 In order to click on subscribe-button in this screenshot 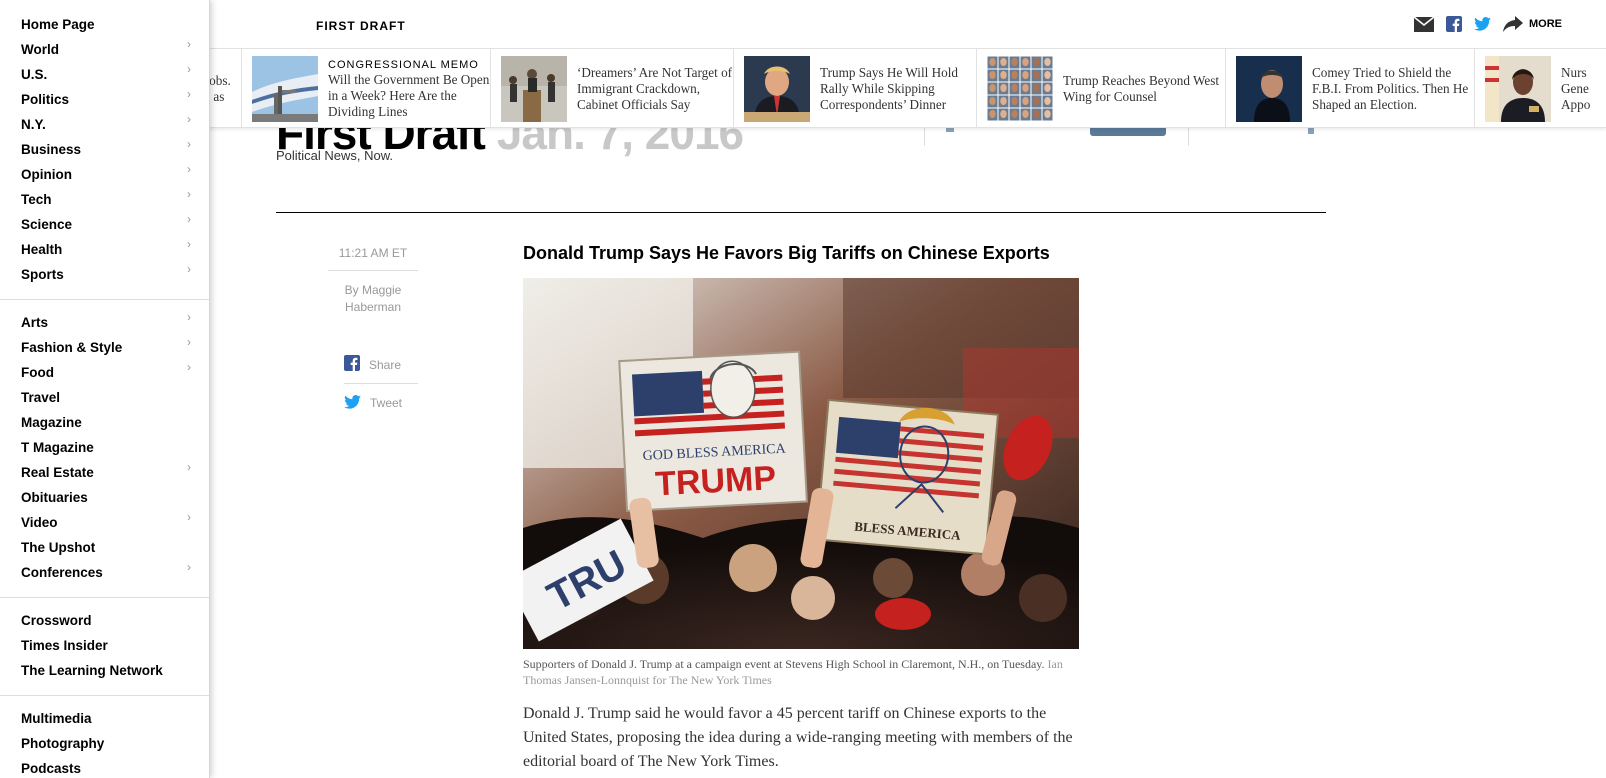, I will do `click(1128, 132)`.